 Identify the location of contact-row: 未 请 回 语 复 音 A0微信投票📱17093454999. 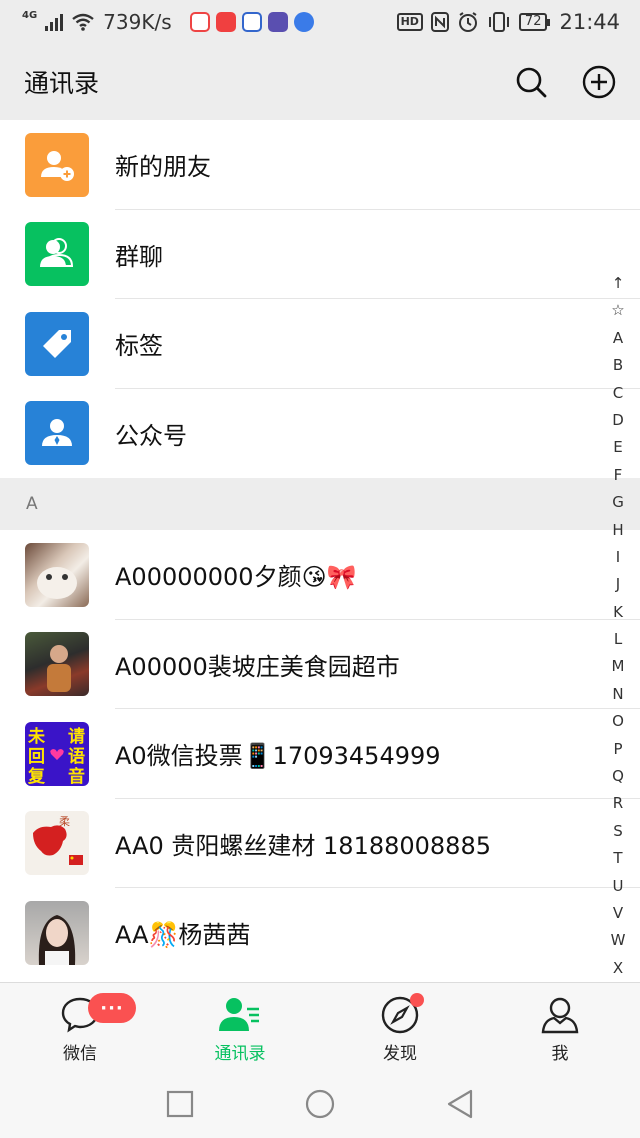
(320, 754).